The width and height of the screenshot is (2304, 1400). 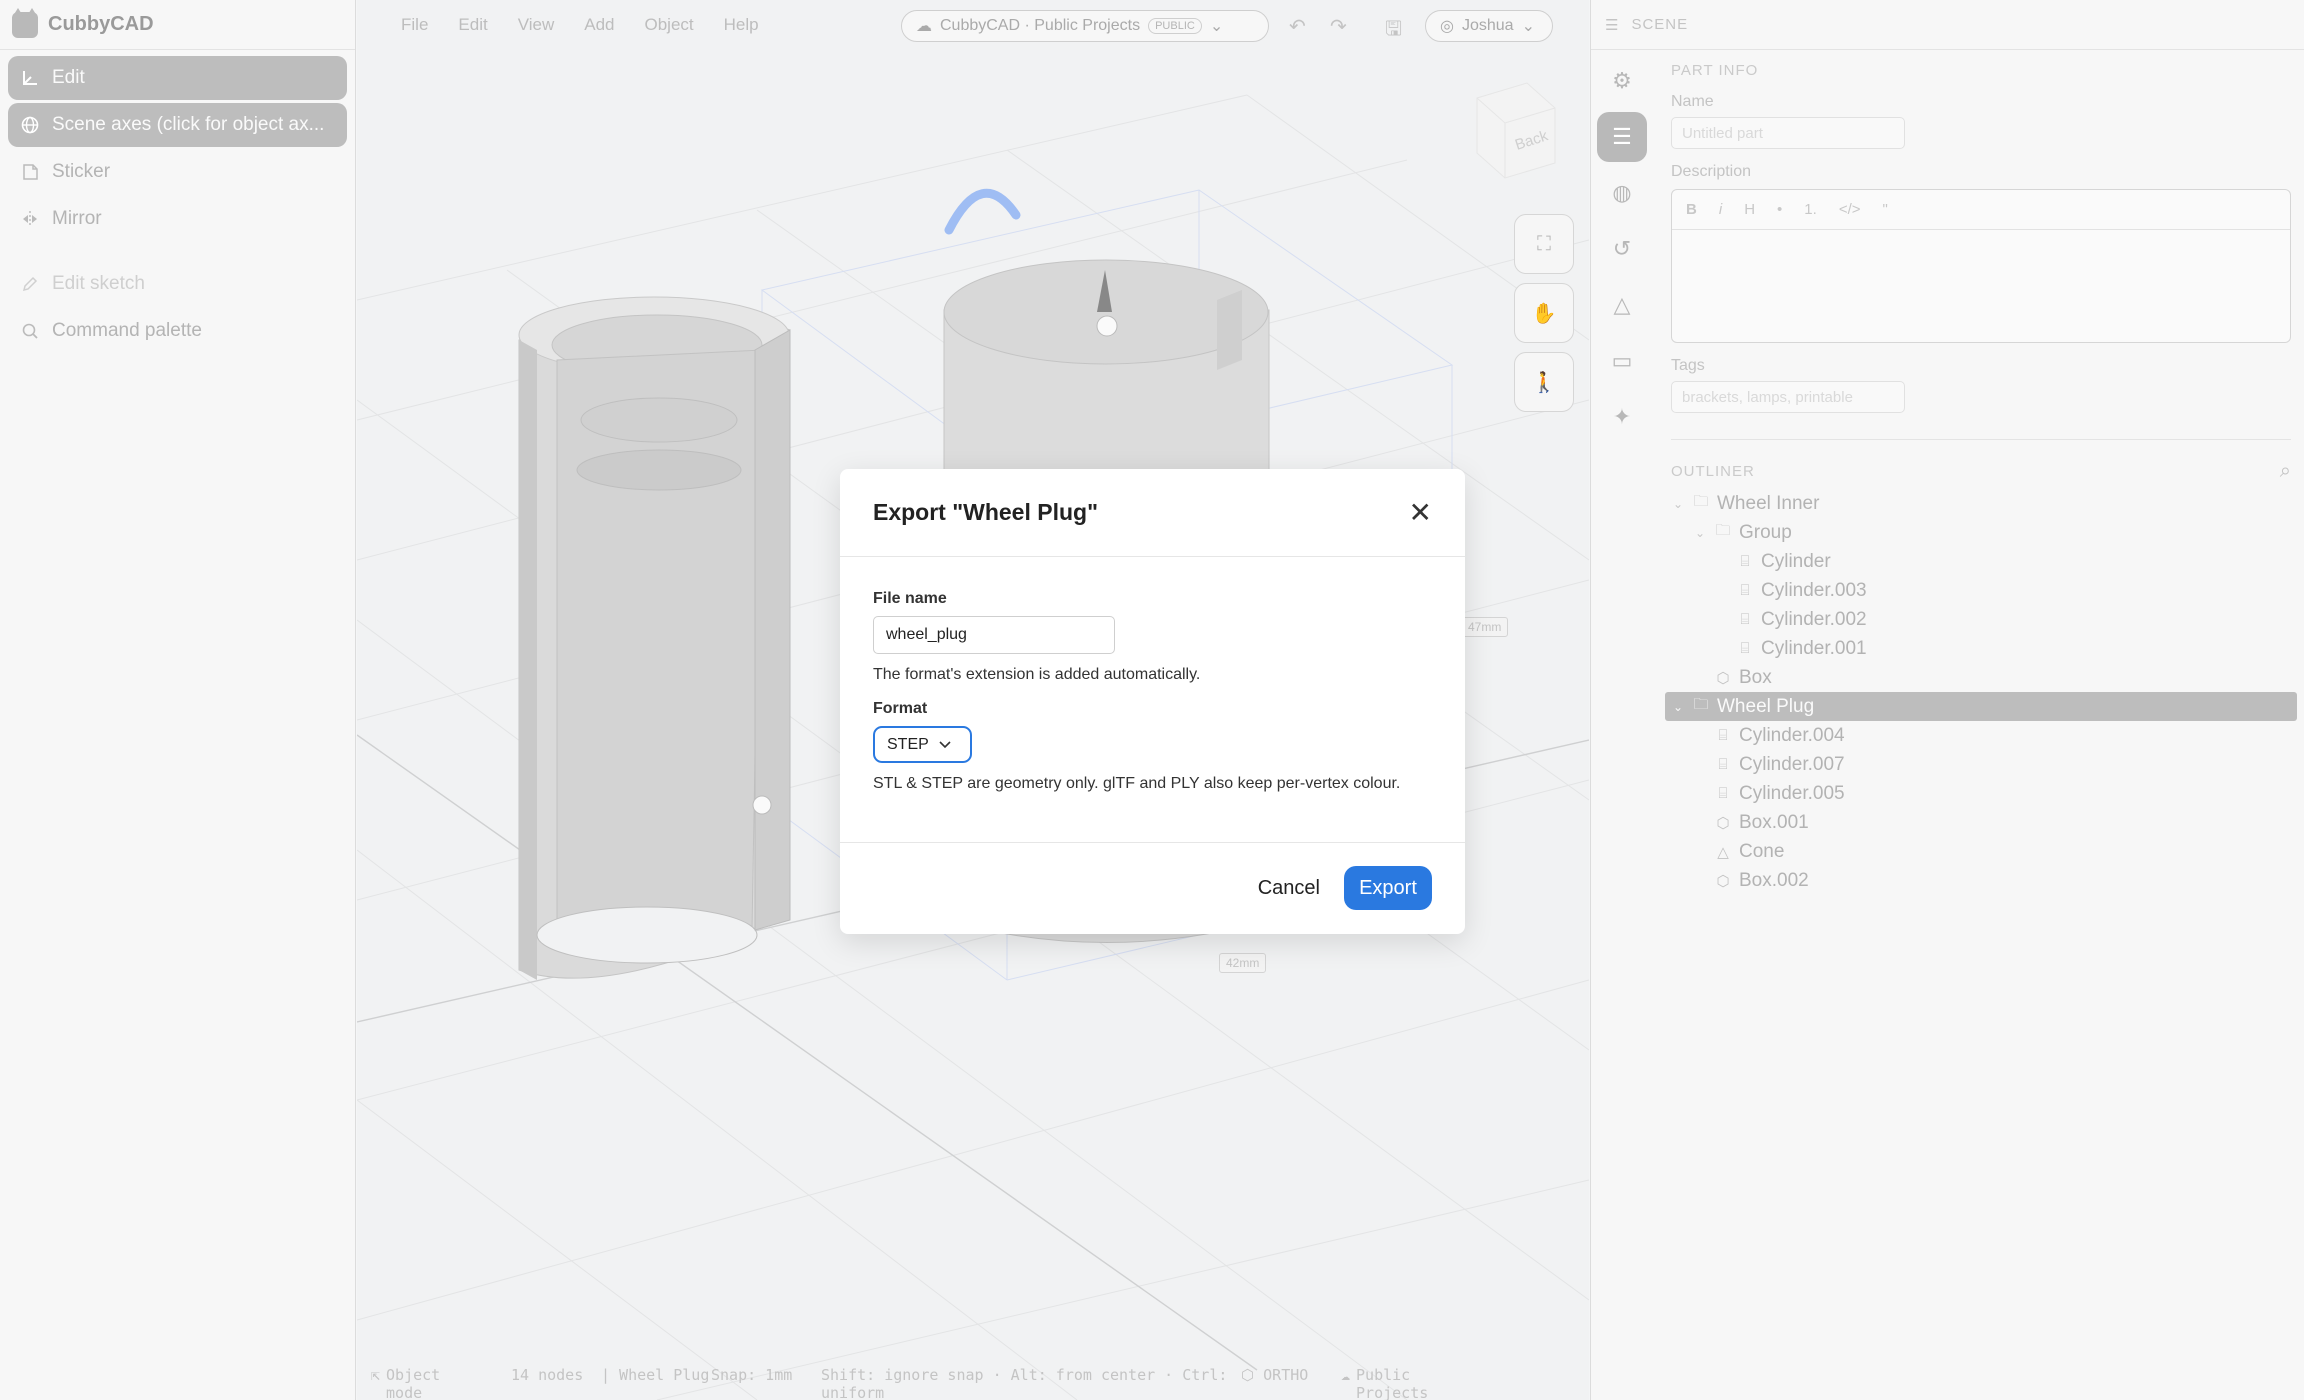 I want to click on outliner-heading: OUTLINER, so click(x=1713, y=471).